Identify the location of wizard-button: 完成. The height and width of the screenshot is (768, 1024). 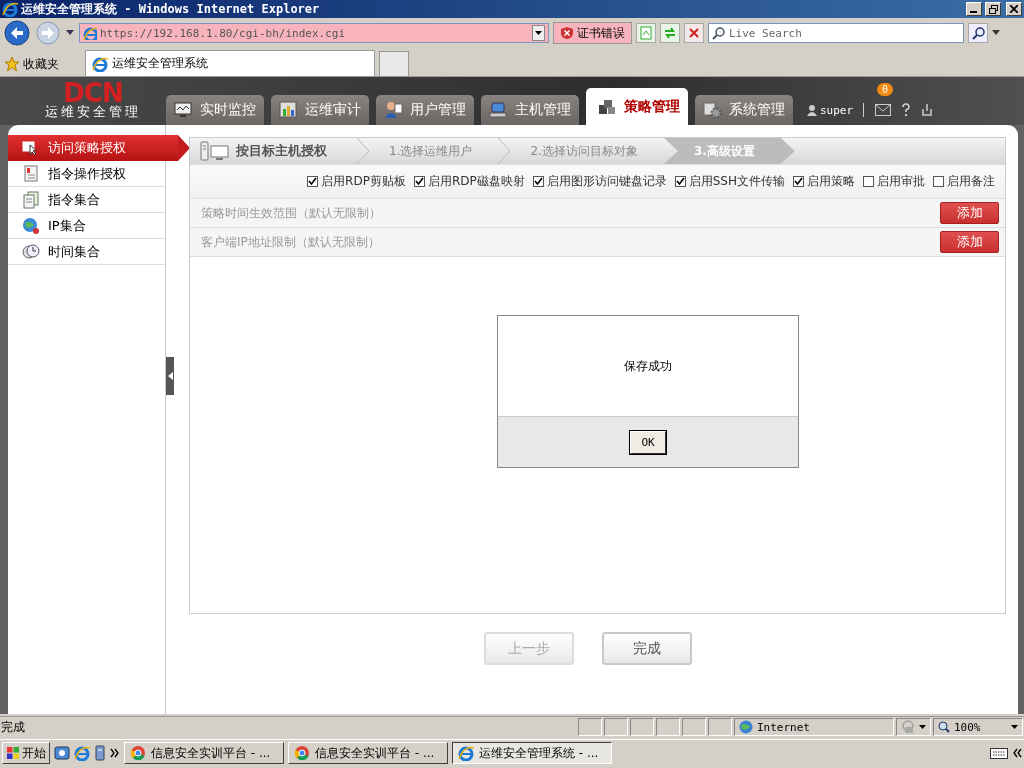
(646, 648).